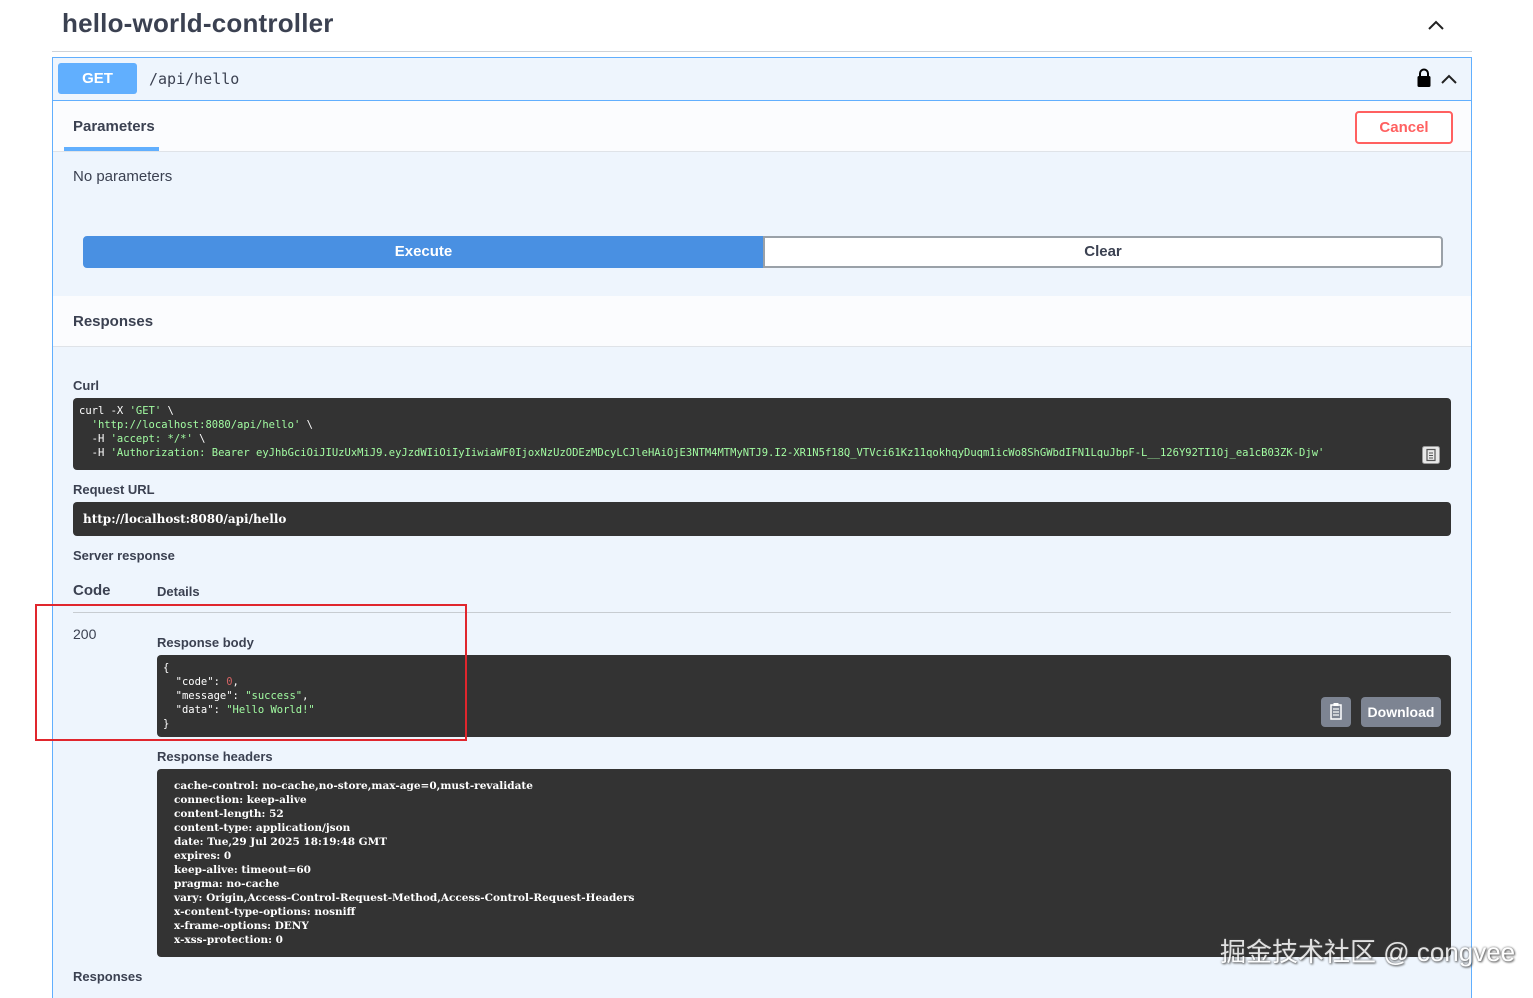  I want to click on response-headers-label: Response headers, so click(215, 756).